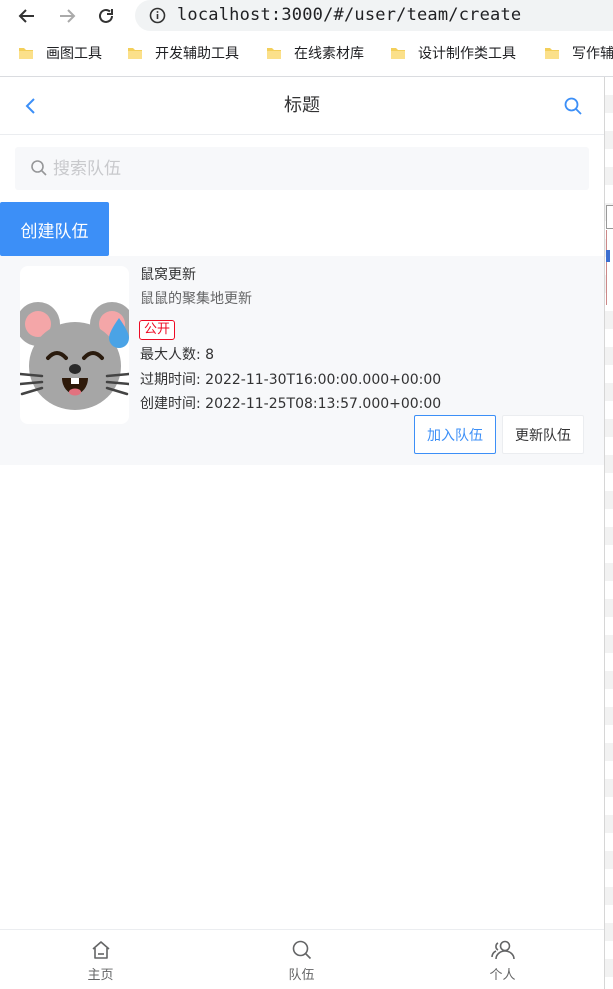 The width and height of the screenshot is (613, 989). I want to click on bookmark-item: 设计制作类工具, so click(453, 53).